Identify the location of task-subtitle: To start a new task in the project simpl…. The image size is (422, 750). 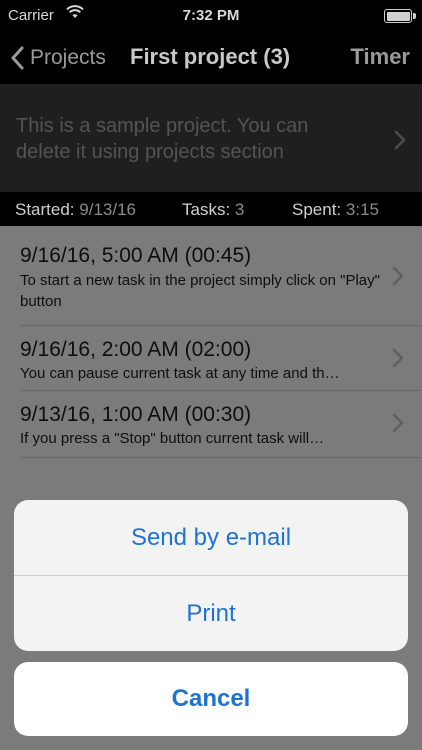
(200, 291).